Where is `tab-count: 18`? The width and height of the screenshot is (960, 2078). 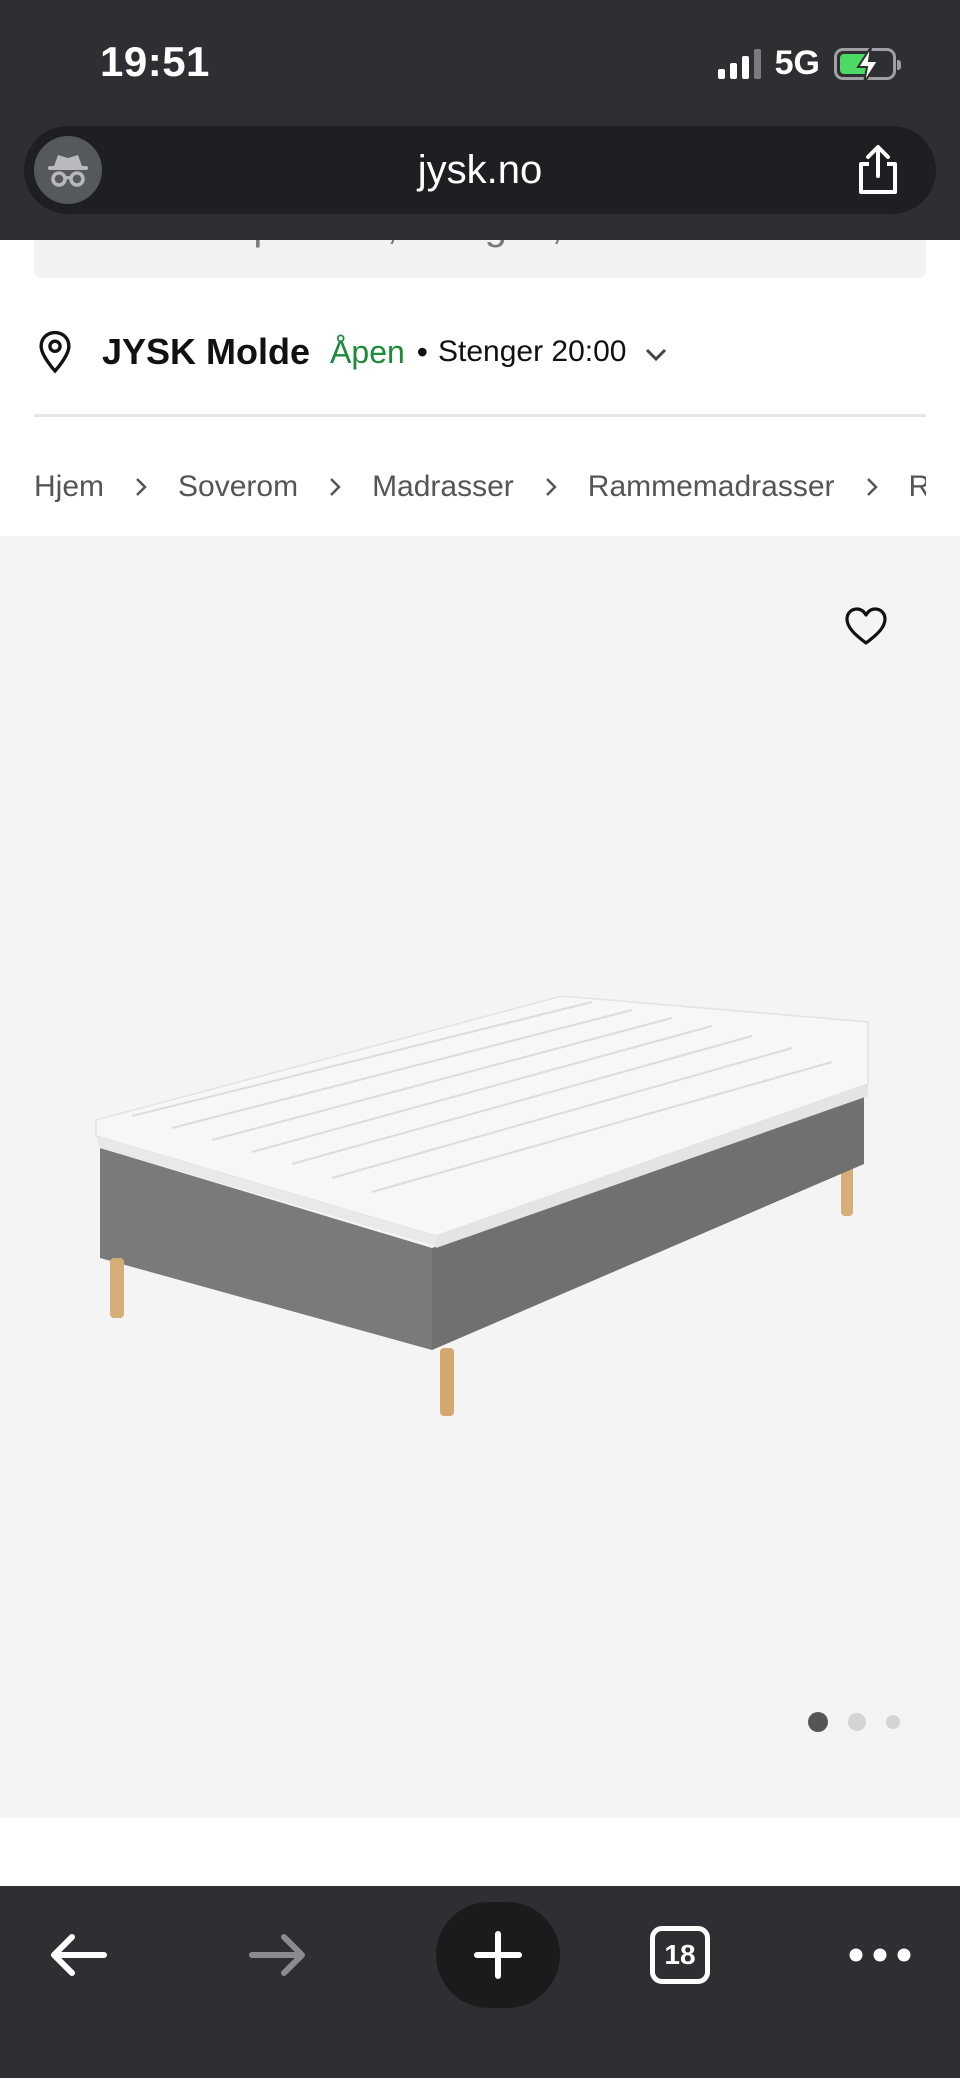
tab-count: 18 is located at coordinates (680, 1955).